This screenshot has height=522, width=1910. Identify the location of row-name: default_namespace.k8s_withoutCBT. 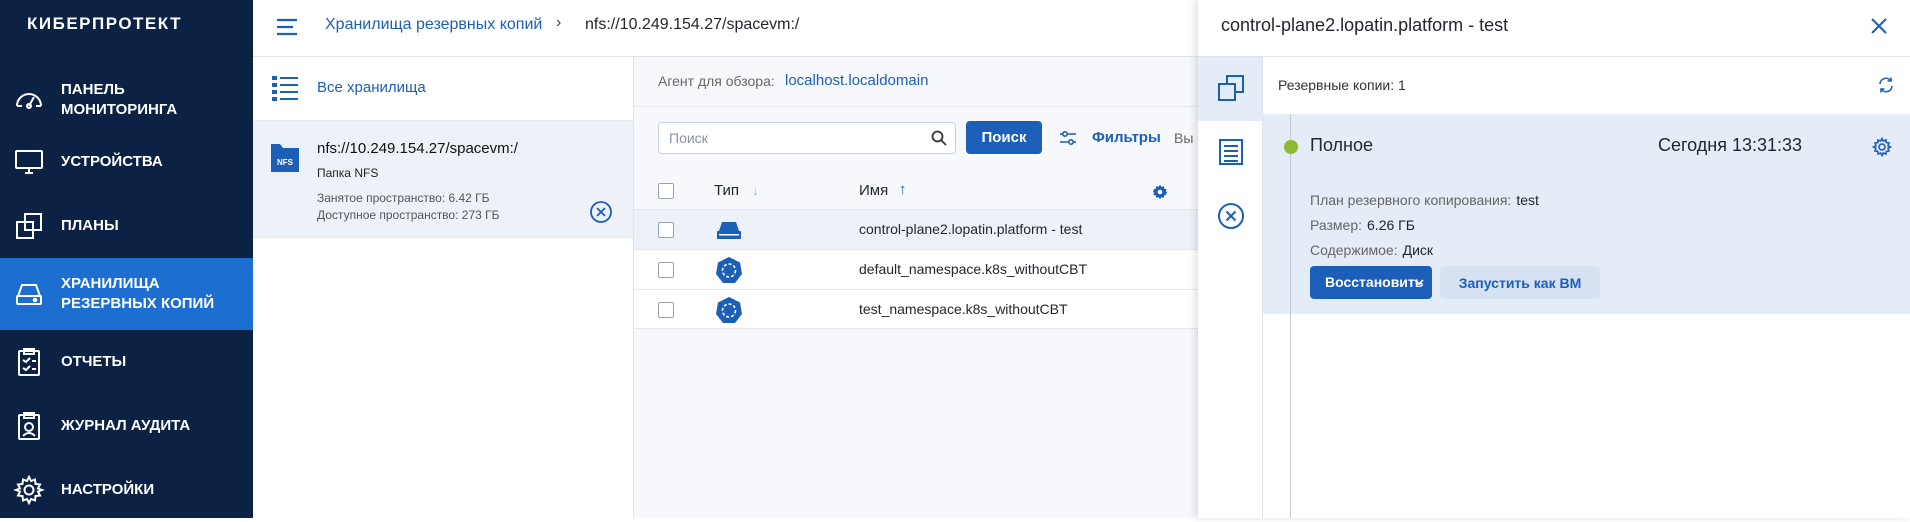
(973, 269).